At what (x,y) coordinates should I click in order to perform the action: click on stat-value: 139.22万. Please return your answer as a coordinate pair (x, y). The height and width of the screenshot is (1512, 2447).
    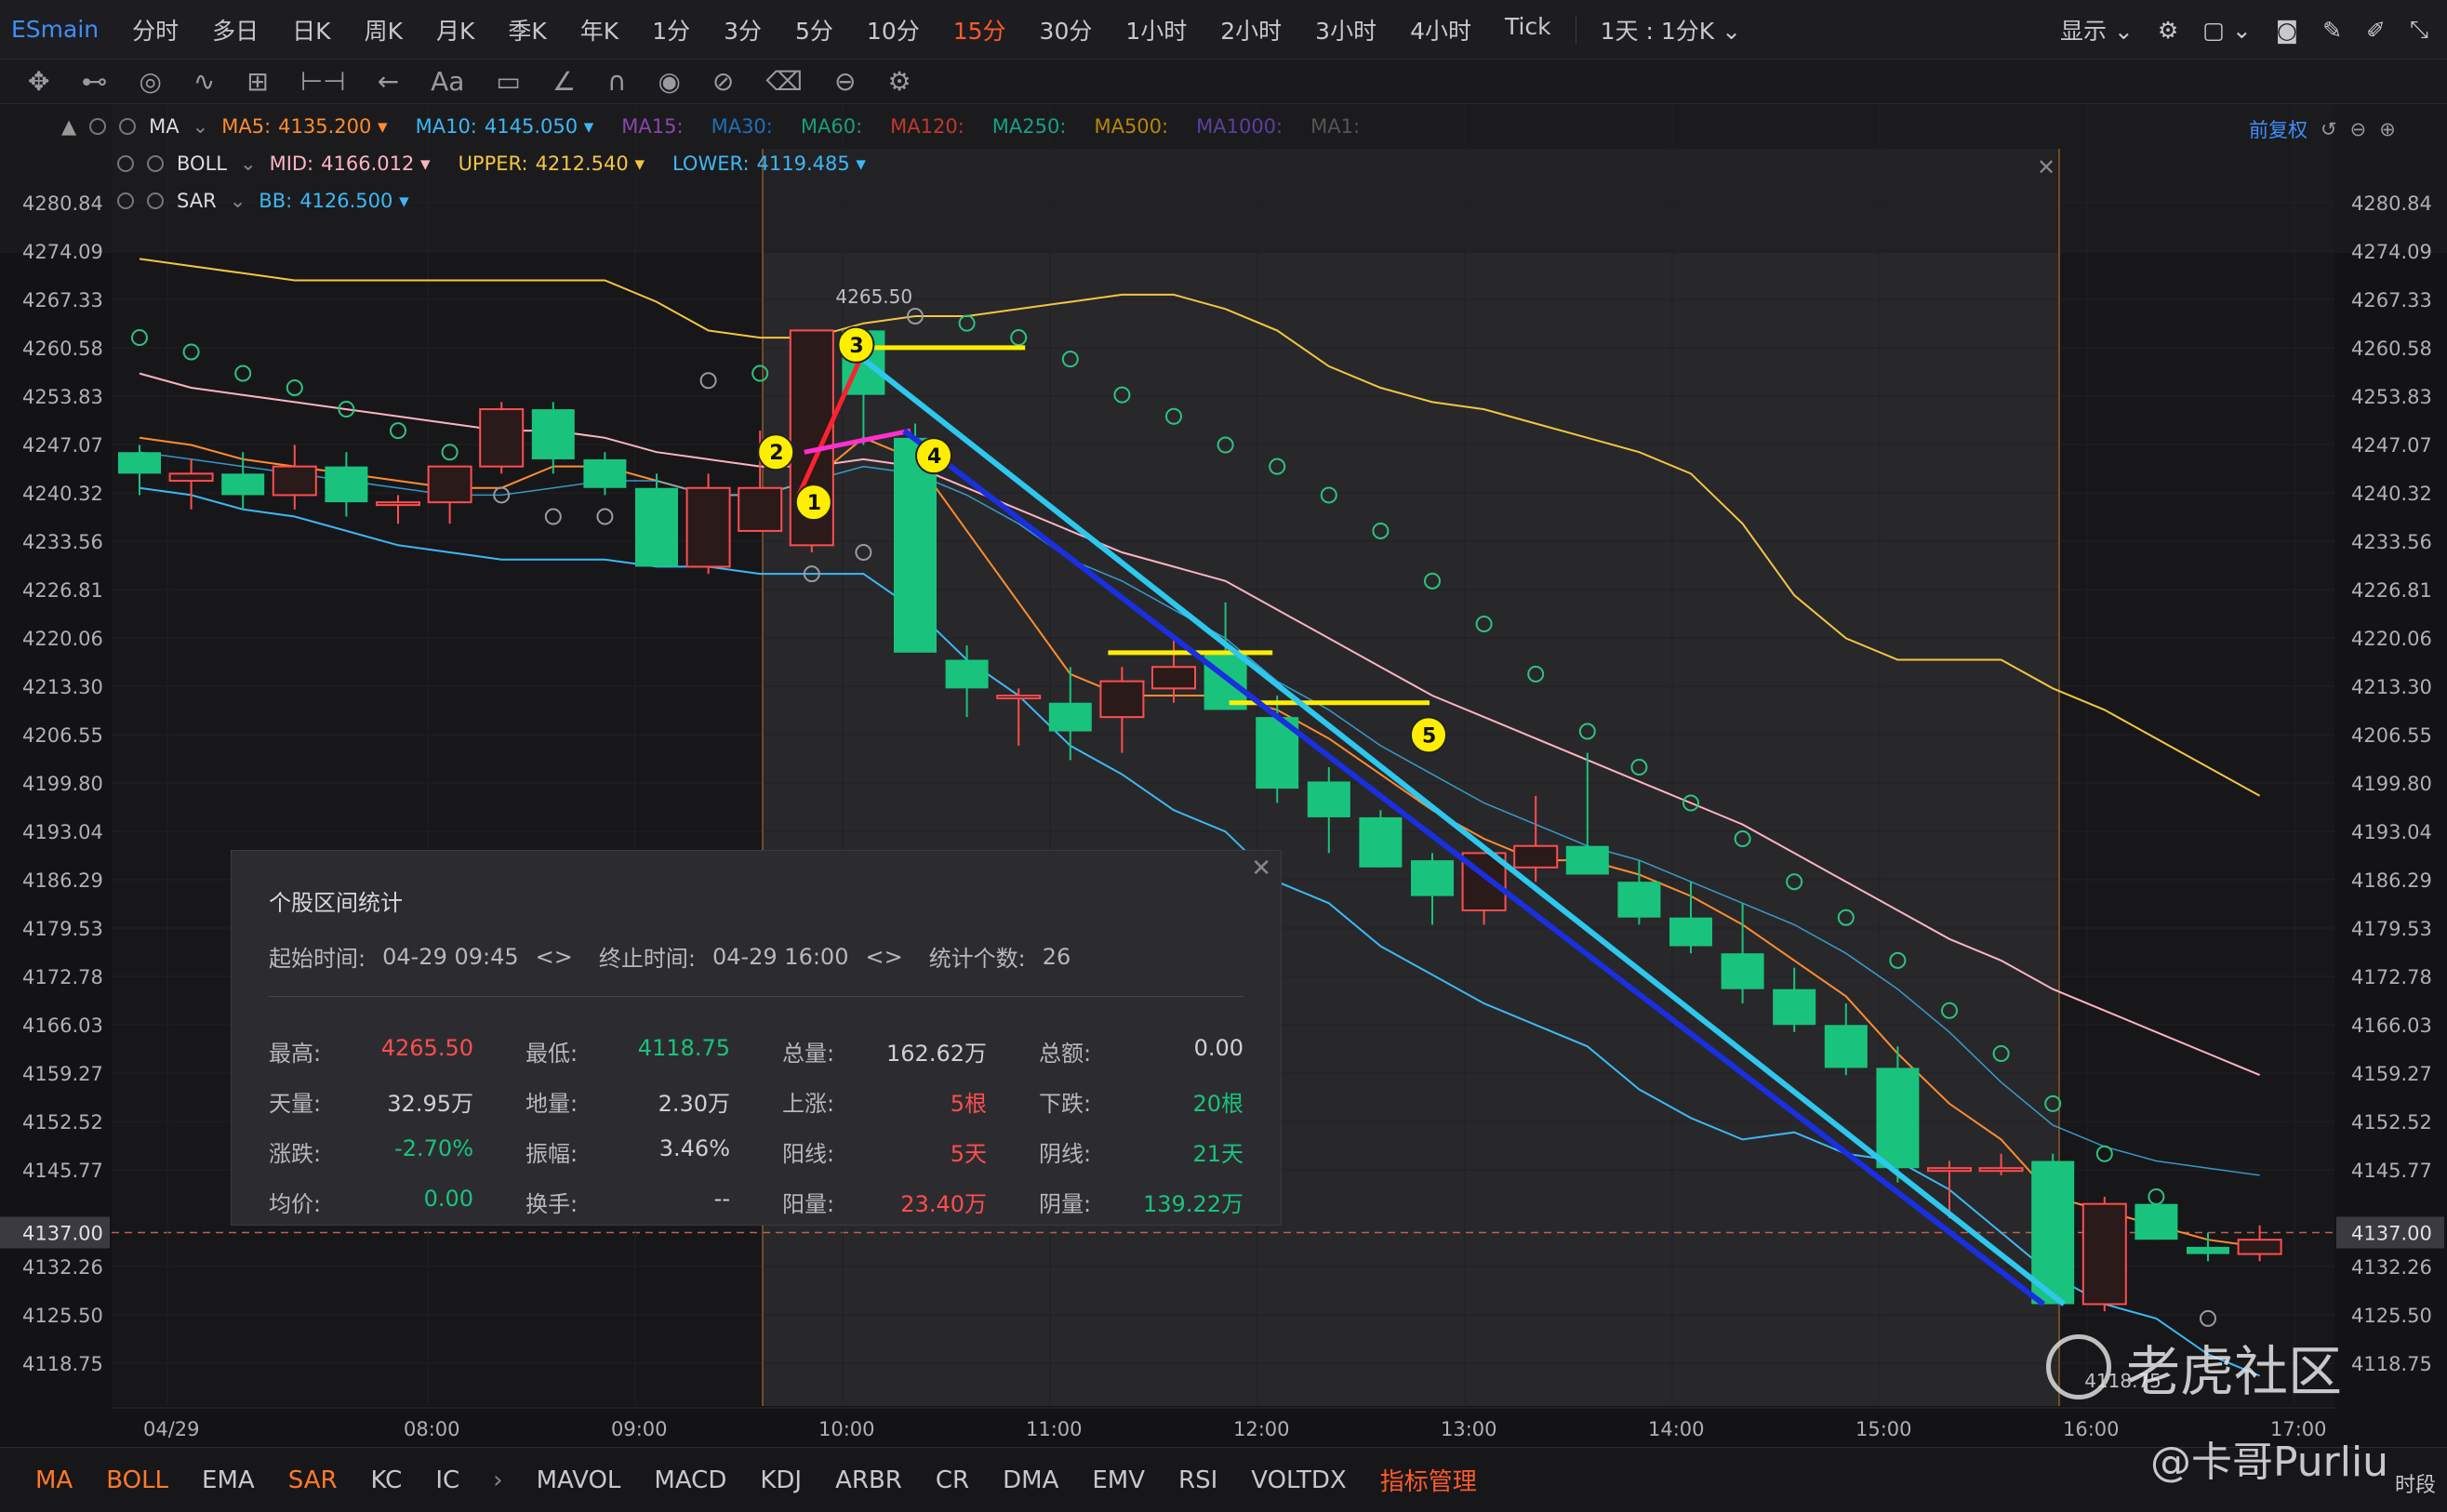
    Looking at the image, I should click on (1193, 1204).